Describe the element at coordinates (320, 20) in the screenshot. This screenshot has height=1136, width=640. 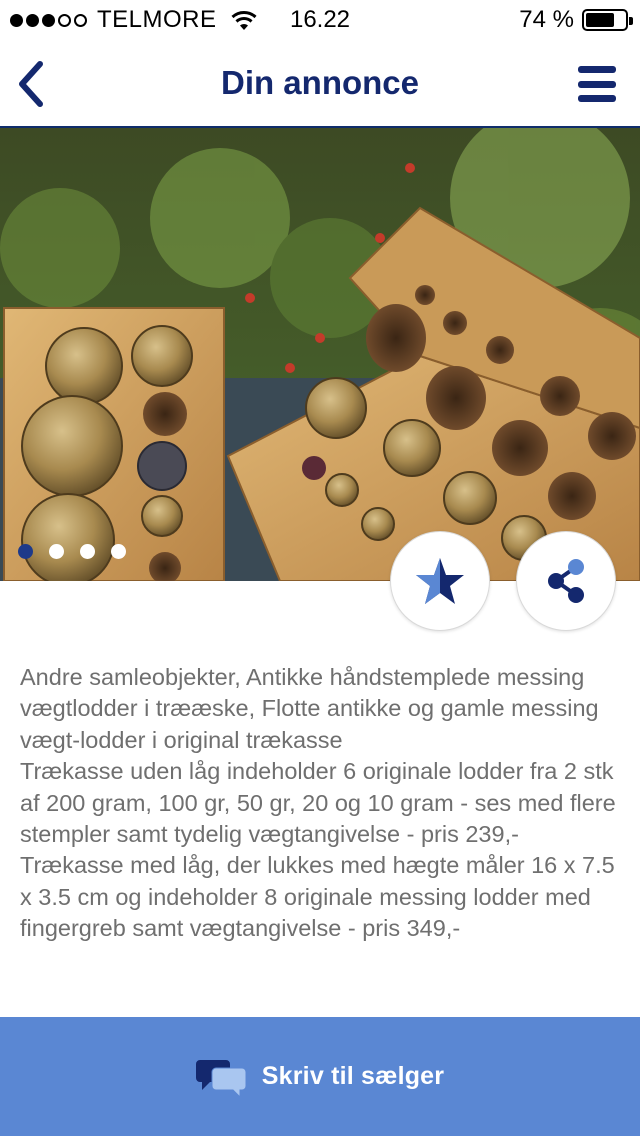
I see `status-bar: TELMORE 16.22 74 %` at that location.